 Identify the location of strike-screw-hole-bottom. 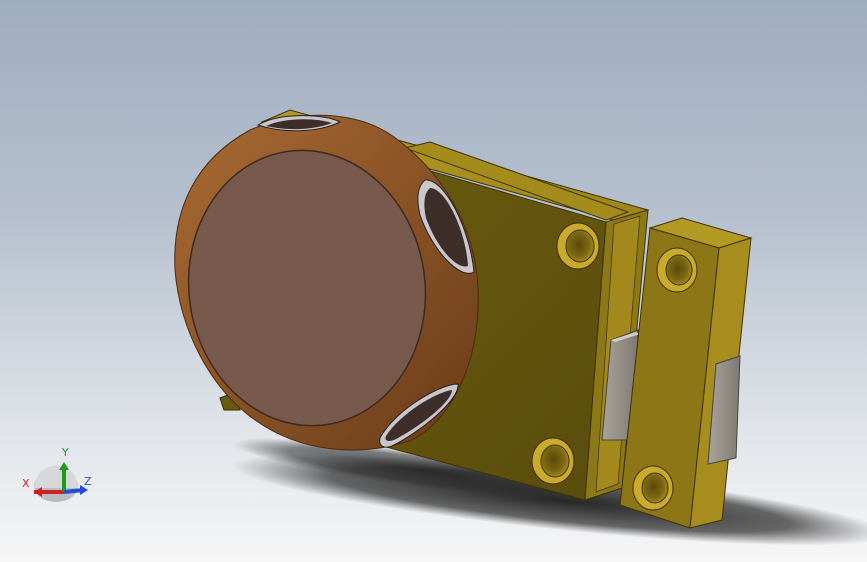
(653, 488).